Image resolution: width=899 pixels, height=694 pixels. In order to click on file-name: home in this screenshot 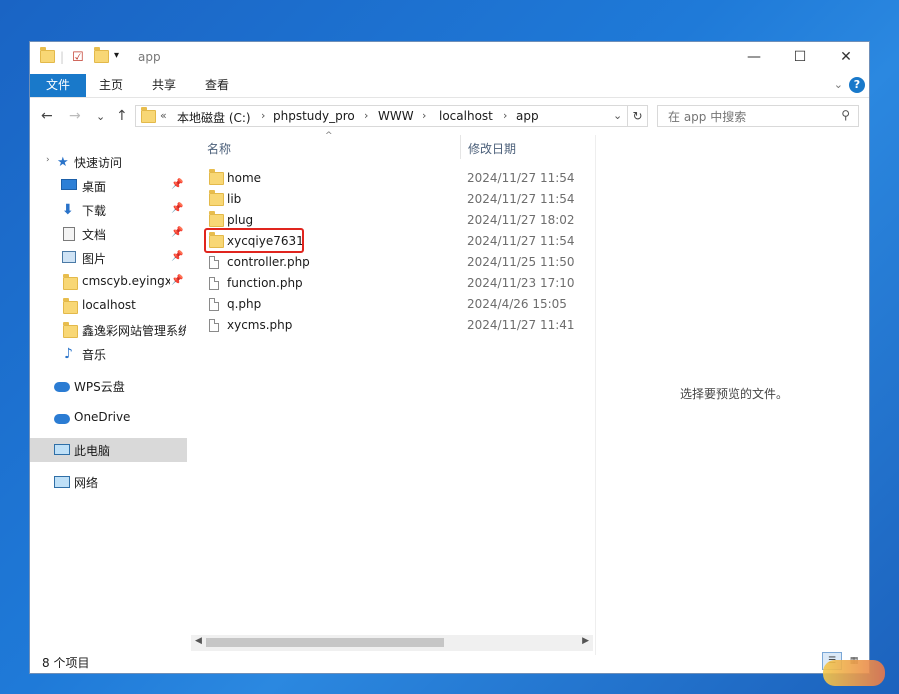, I will do `click(244, 178)`.